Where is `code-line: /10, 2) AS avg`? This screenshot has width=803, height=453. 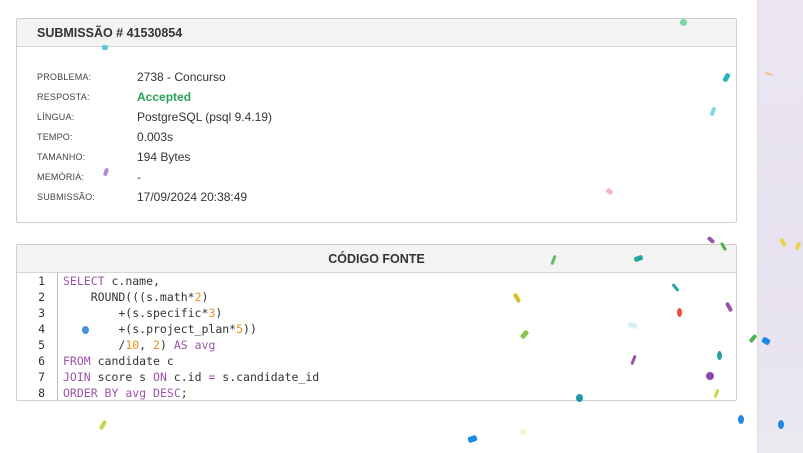
code-line: /10, 2) AS avg is located at coordinates (139, 345).